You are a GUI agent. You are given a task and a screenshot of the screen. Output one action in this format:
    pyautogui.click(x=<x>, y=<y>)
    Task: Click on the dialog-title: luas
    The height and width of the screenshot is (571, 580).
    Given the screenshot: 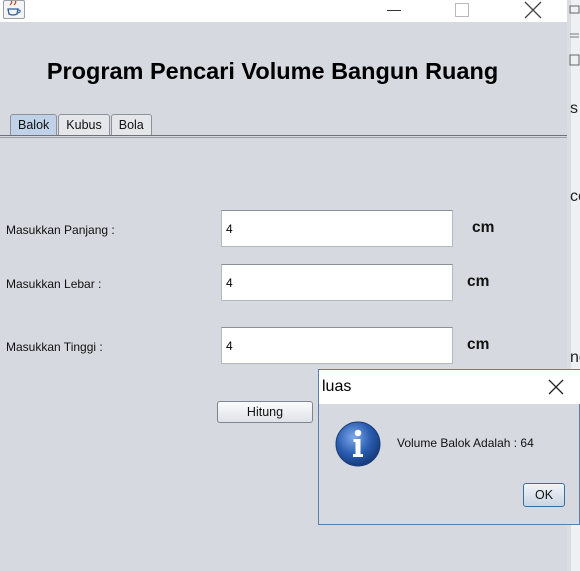 What is the action you would take?
    pyautogui.click(x=337, y=386)
    